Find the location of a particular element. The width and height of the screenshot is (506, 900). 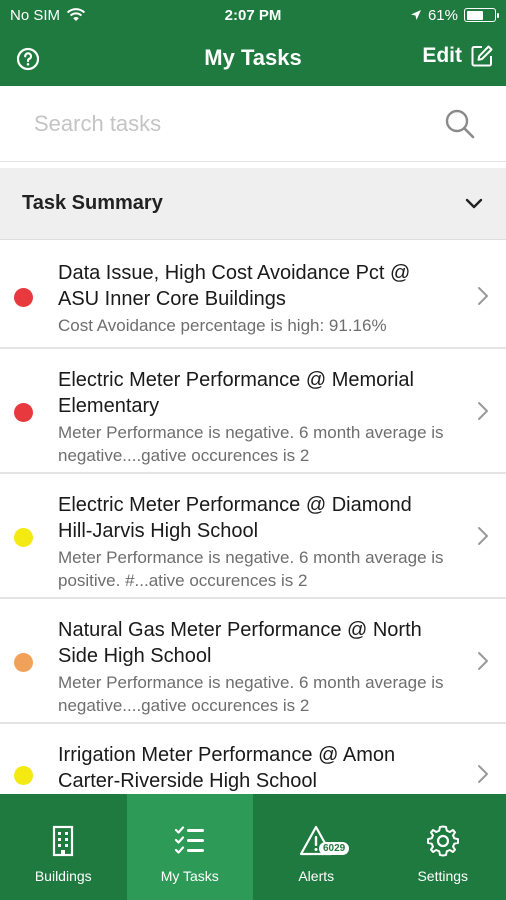

wifi-icon is located at coordinates (76, 14).